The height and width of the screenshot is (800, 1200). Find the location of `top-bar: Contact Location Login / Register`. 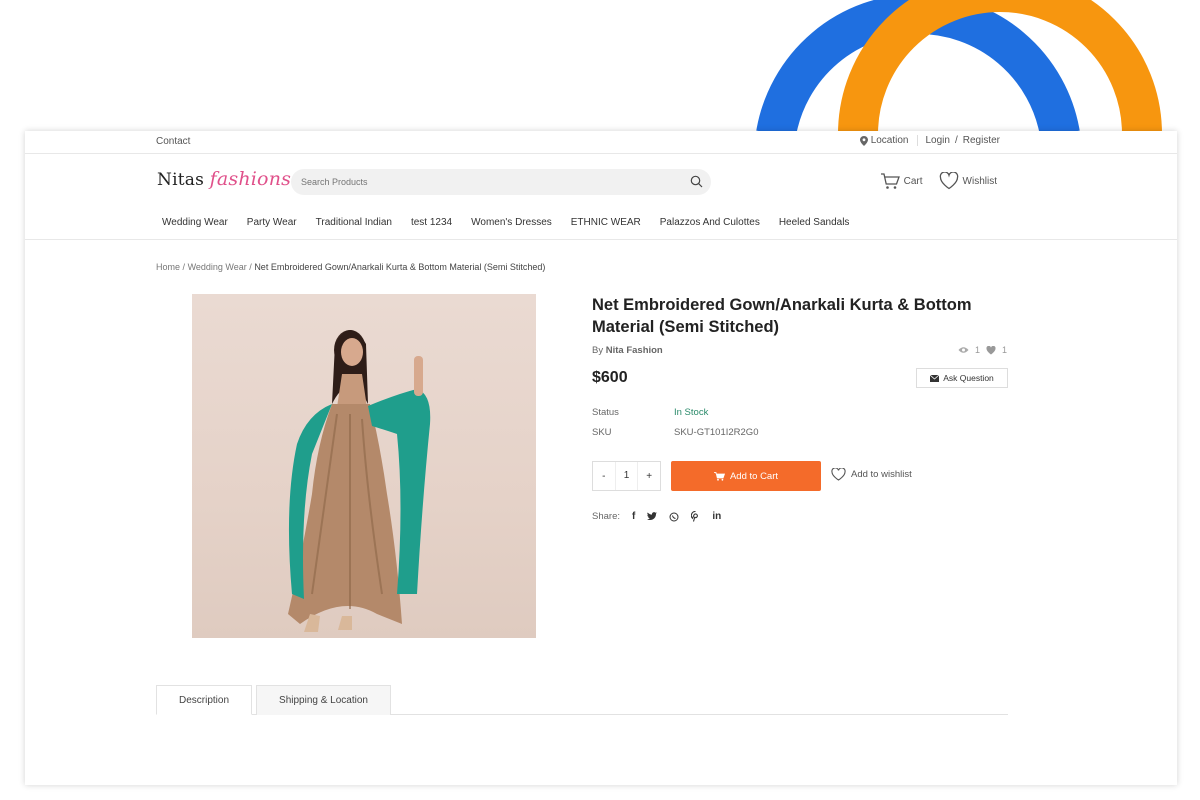

top-bar: Contact Location Login / Register is located at coordinates (601, 142).